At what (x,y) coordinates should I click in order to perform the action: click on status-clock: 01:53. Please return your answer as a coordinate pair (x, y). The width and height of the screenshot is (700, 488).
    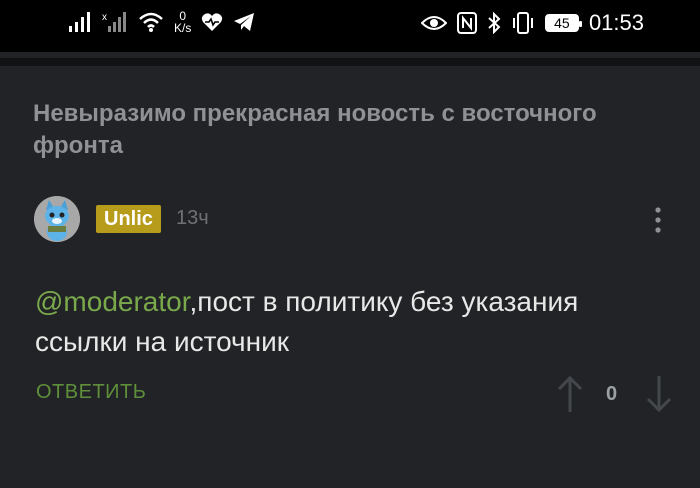
    Looking at the image, I should click on (616, 22).